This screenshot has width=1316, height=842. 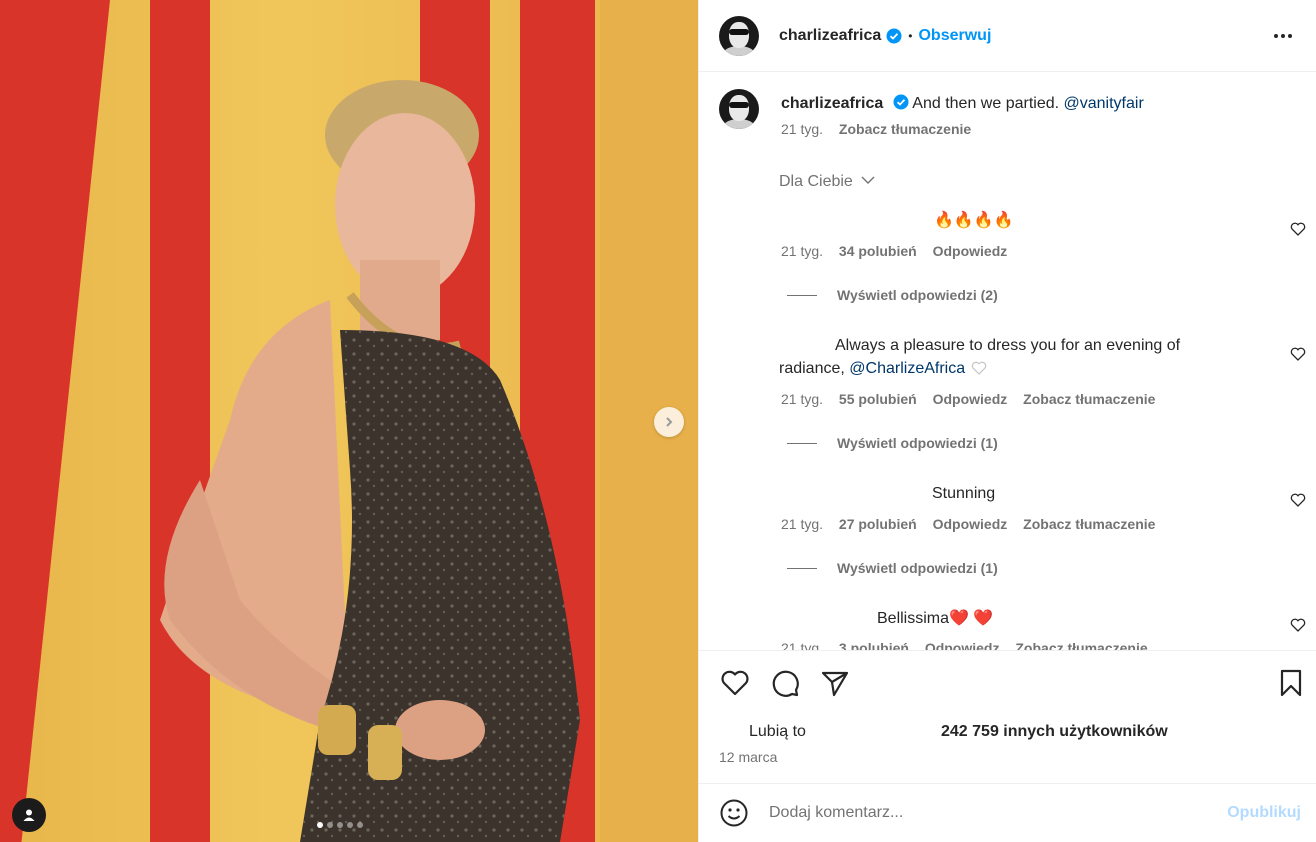 I want to click on comment-text: 🔥🔥🔥🔥, so click(x=974, y=220).